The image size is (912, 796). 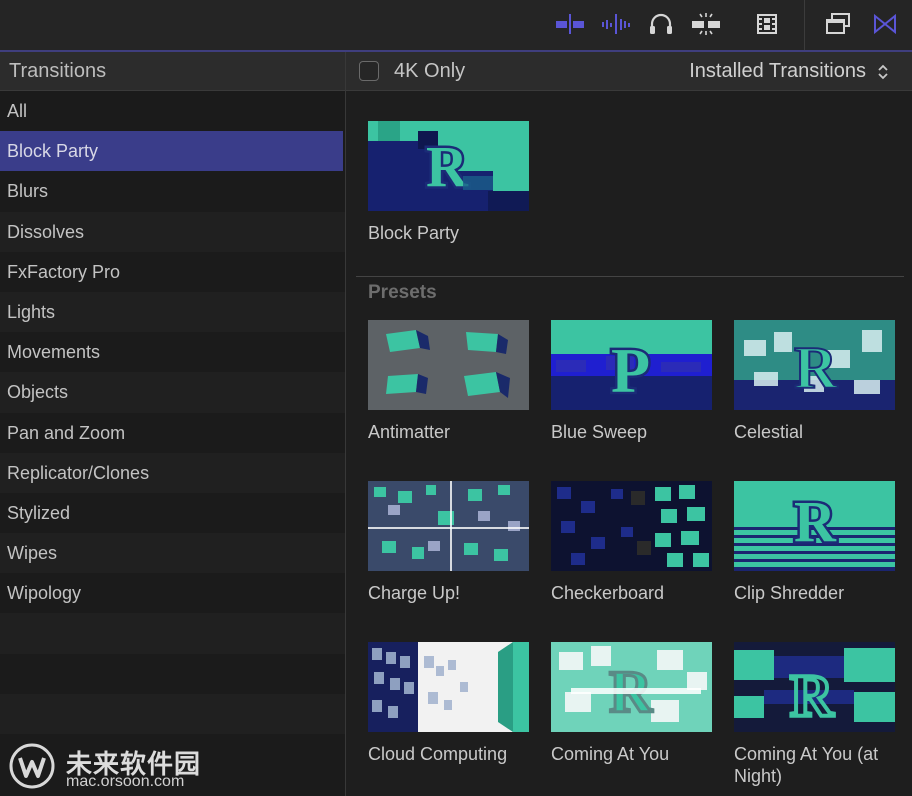 I want to click on sidebar-item-pan-and-zoom: Pan and Zoom, so click(x=172, y=433).